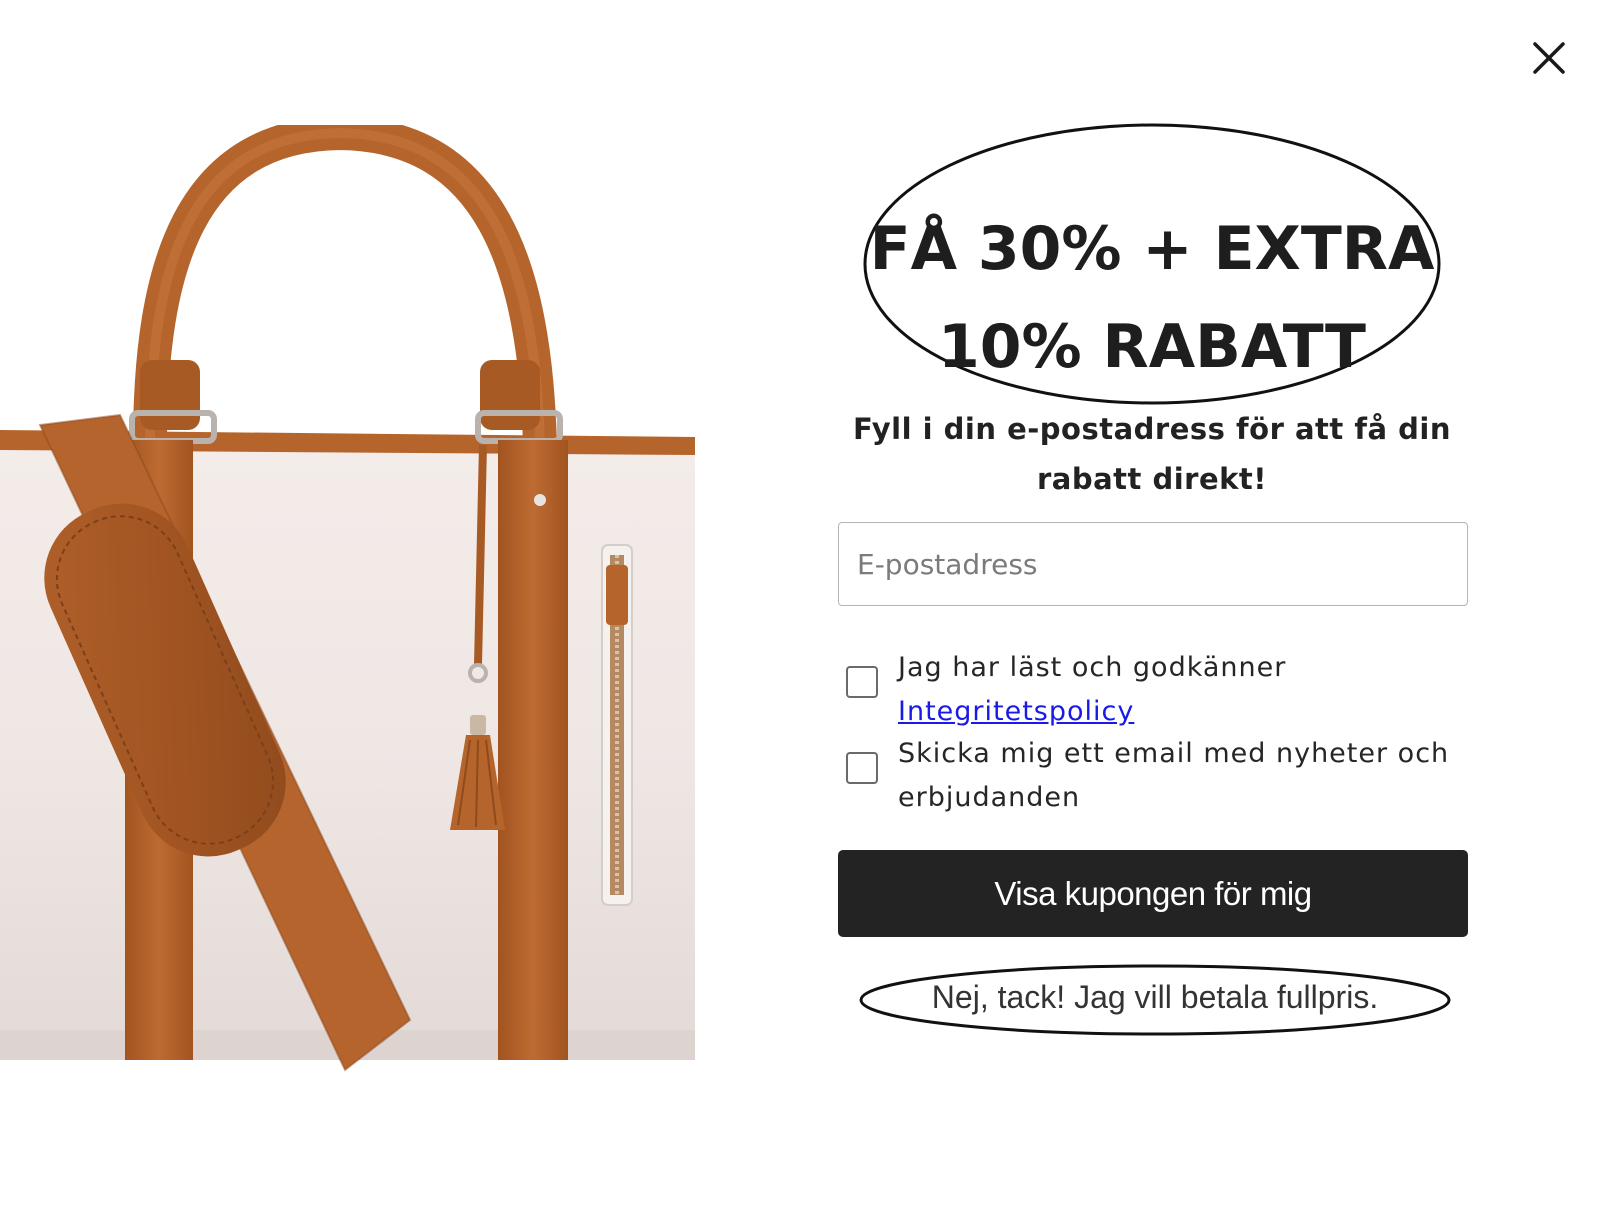  Describe the element at coordinates (862, 768) in the screenshot. I see `newsletter-consent-checkbox` at that location.